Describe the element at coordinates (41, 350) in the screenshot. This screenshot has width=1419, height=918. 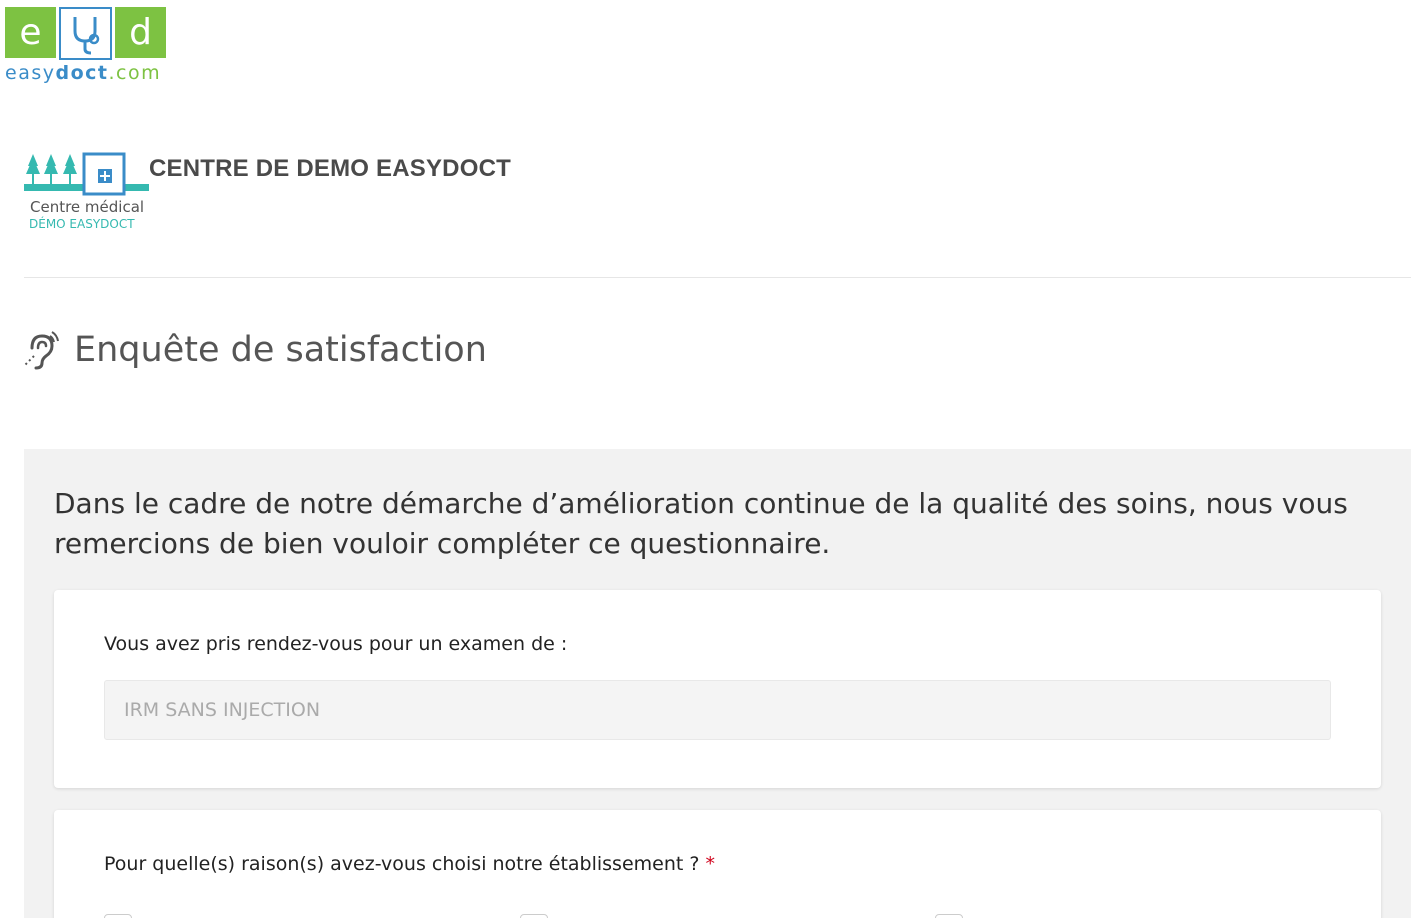
I see `hearing-icon` at that location.